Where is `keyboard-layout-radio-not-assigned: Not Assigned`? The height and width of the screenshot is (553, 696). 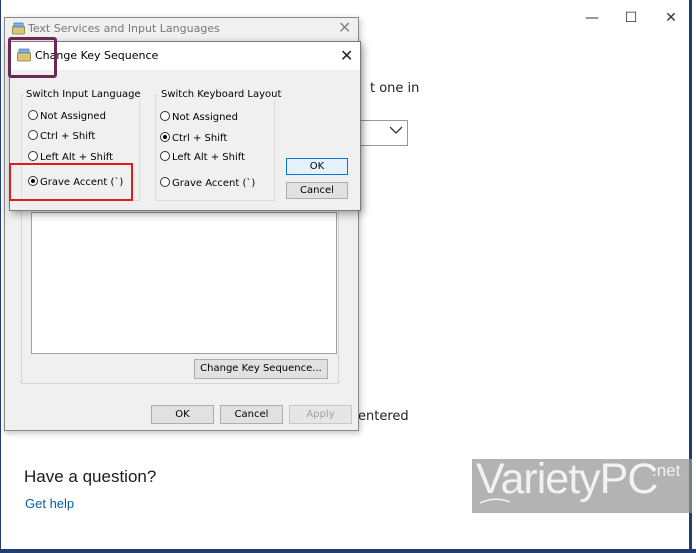 keyboard-layout-radio-not-assigned: Not Assigned is located at coordinates (199, 117).